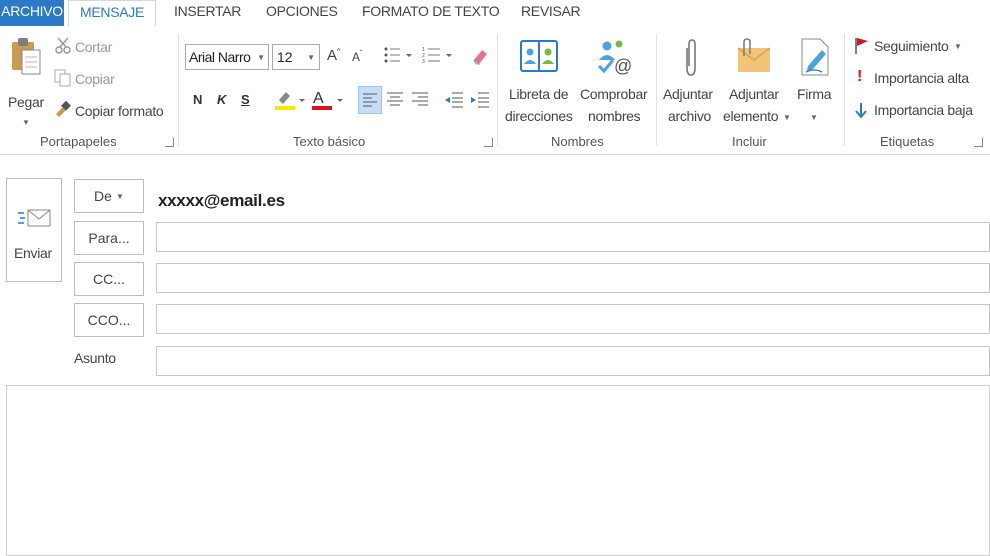 The width and height of the screenshot is (990, 556). What do you see at coordinates (751, 116) in the screenshot?
I see `attach-item-label-line2: elemento` at bounding box center [751, 116].